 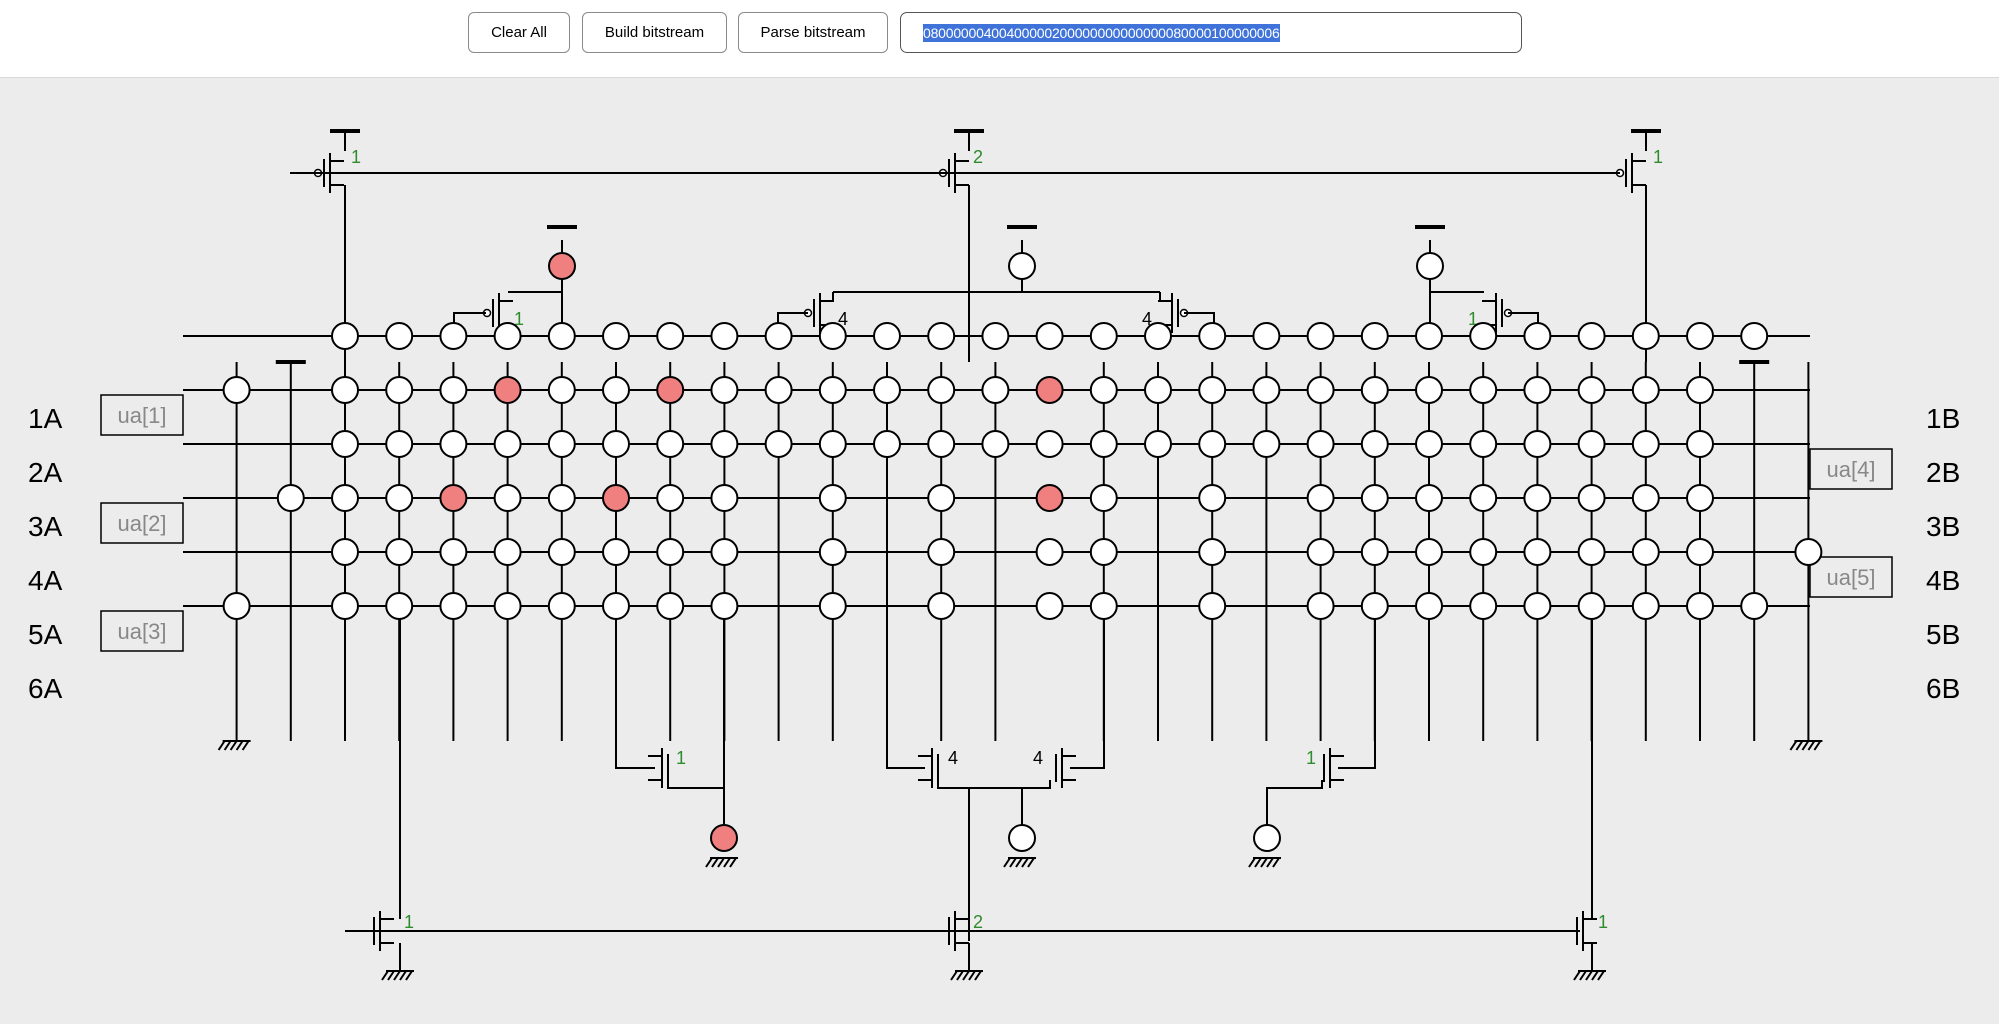 I want to click on clear-all-button: Clear All, so click(x=519, y=32).